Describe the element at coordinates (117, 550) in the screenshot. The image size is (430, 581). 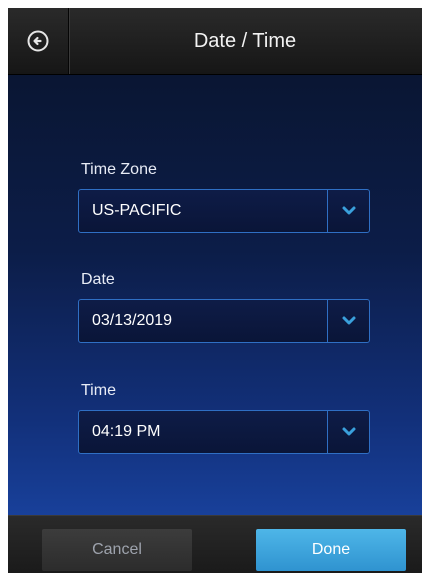
I see `cancel-button: Cancel` at that location.